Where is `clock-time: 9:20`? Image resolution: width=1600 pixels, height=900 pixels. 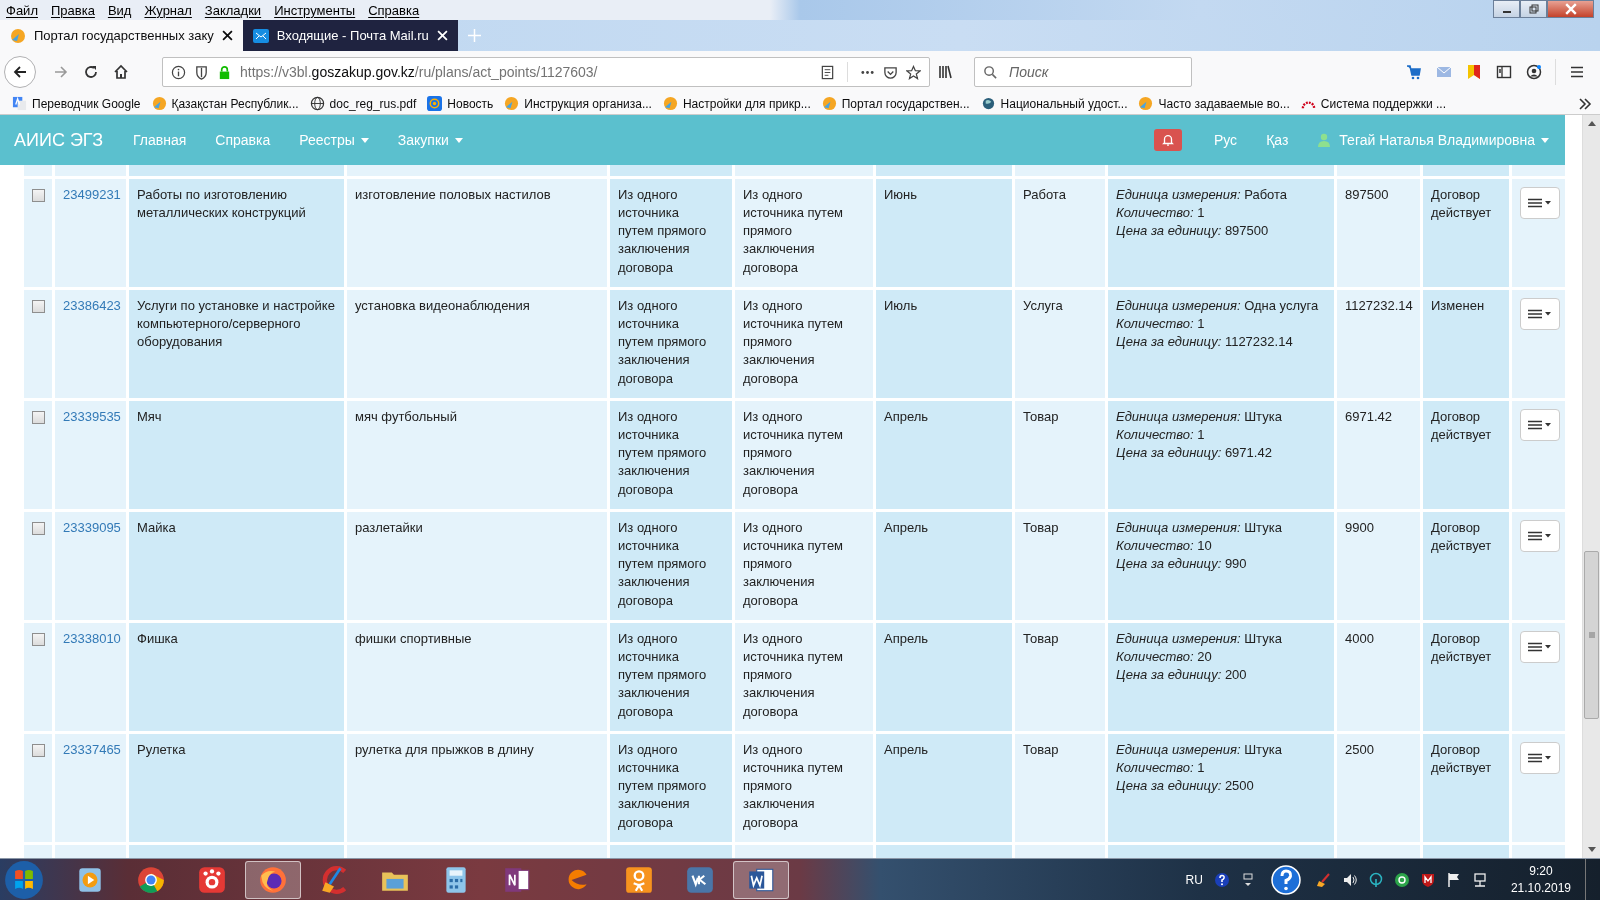
clock-time: 9:20 is located at coordinates (1541, 871).